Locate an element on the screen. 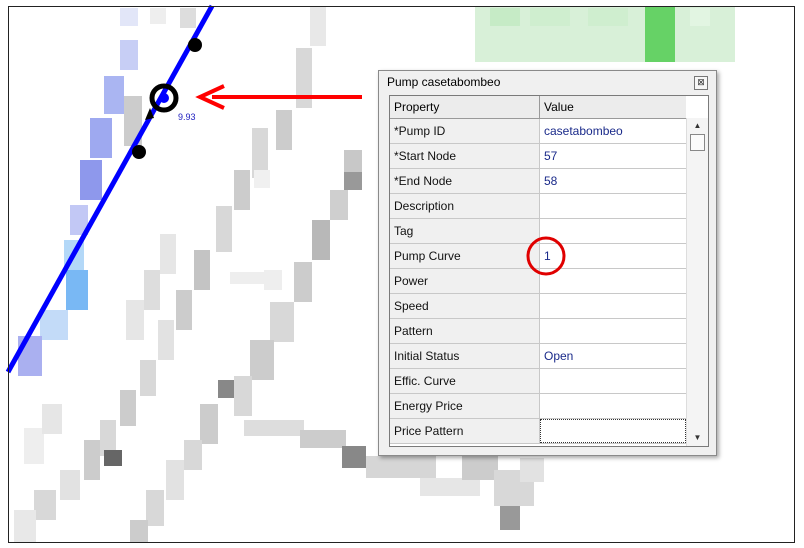 The height and width of the screenshot is (548, 804). property-name: Power is located at coordinates (465, 281).